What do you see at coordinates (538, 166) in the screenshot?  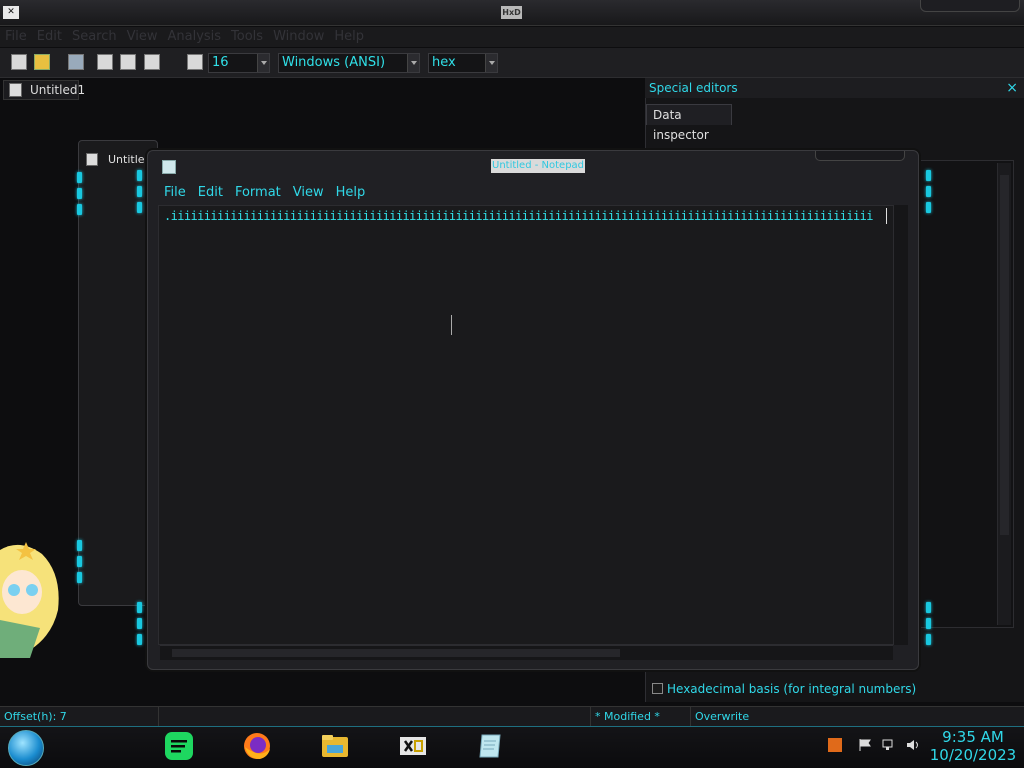 I see `notepad-title: Untitled - Notepad` at bounding box center [538, 166].